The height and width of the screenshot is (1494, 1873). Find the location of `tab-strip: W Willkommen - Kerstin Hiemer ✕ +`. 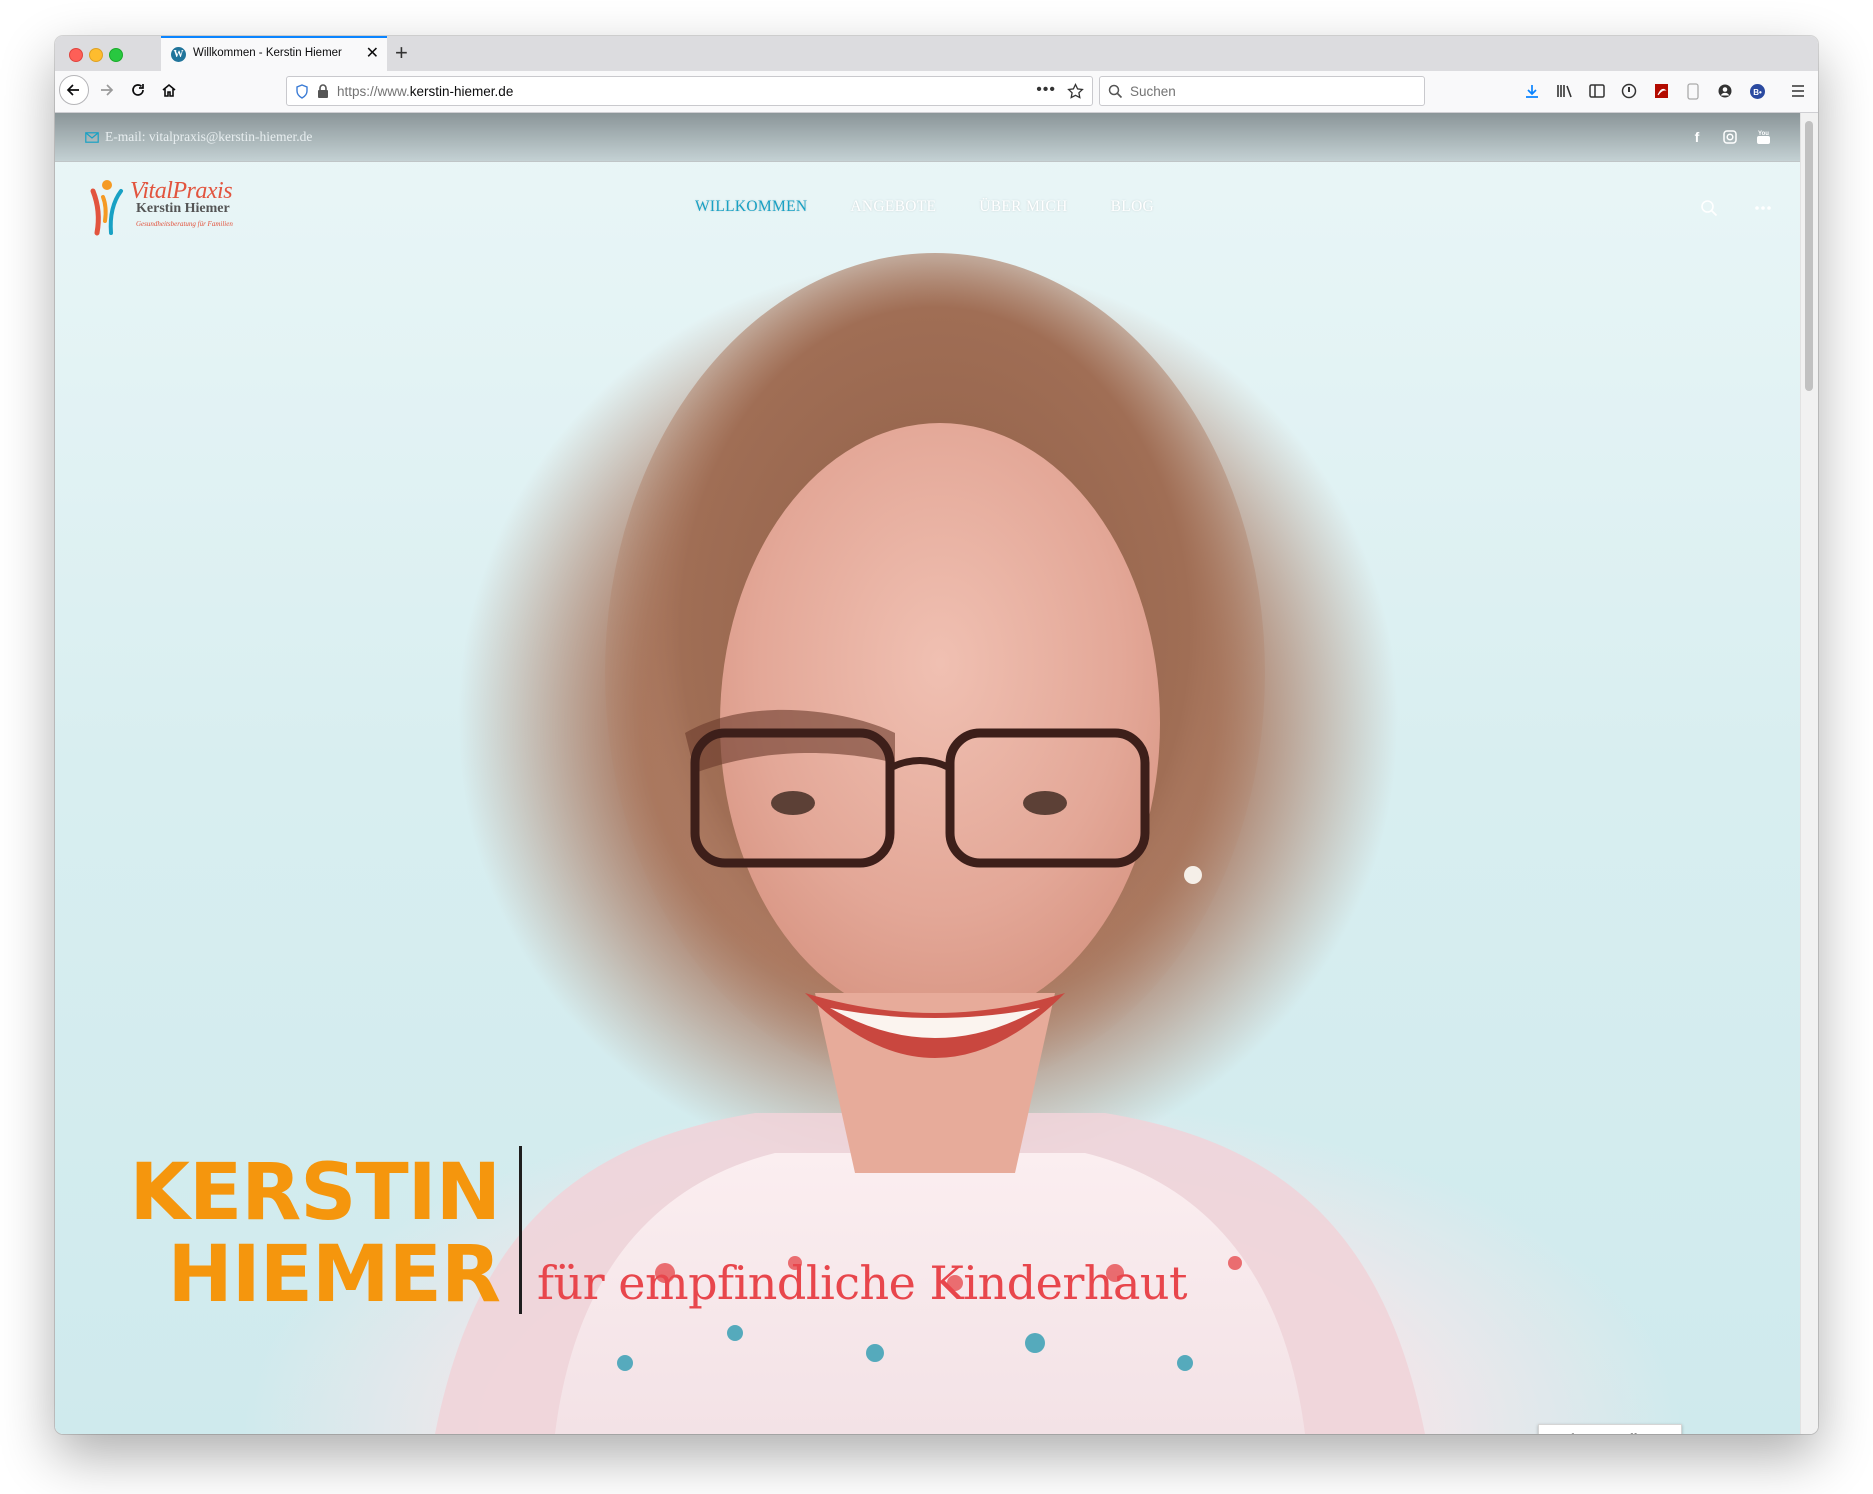

tab-strip: W Willkommen - Kerstin Hiemer ✕ + is located at coordinates (936, 53).